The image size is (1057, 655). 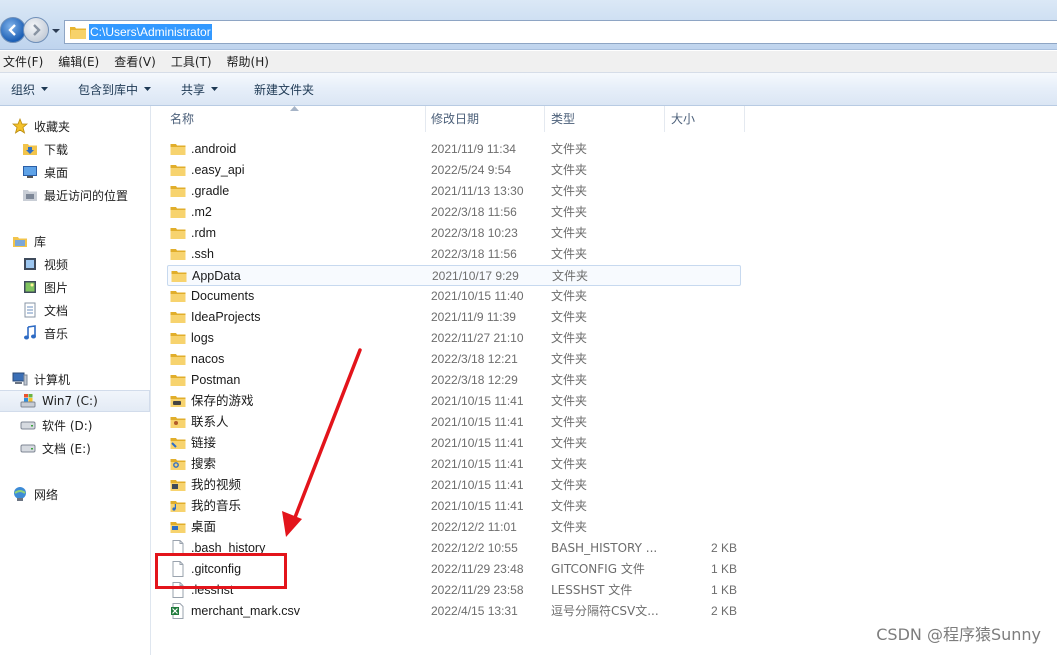 I want to click on nav-videos: 视频, so click(x=75, y=264).